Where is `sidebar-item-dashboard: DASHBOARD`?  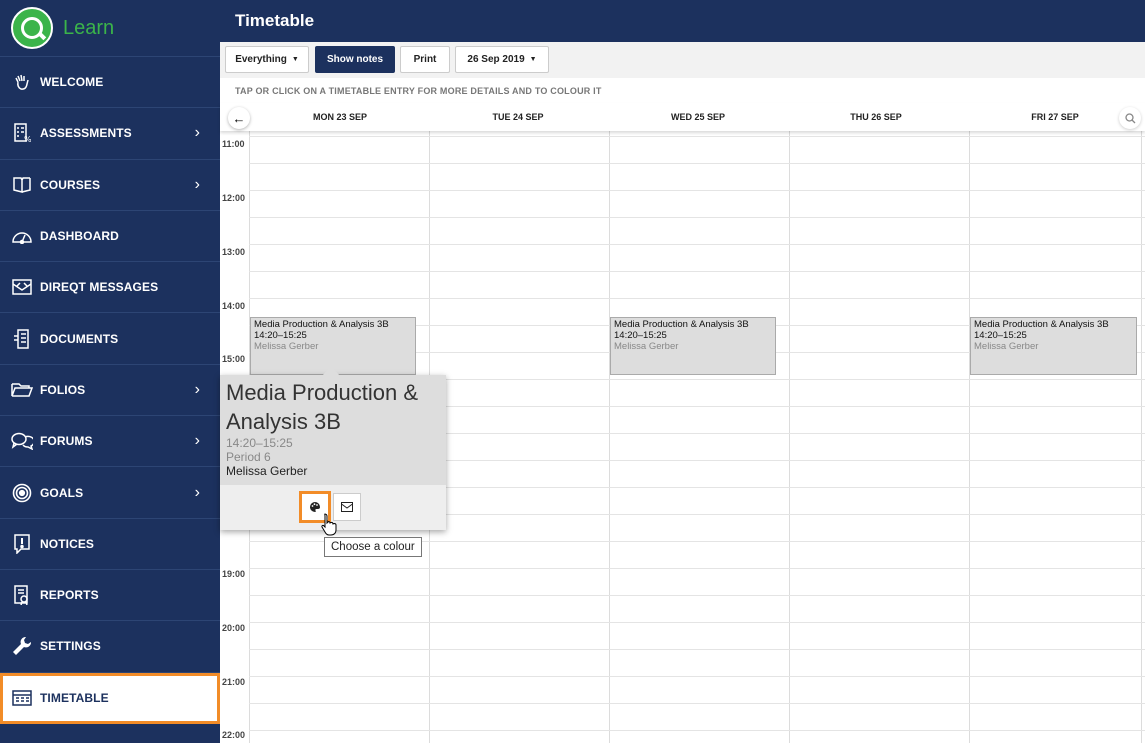 sidebar-item-dashboard: DASHBOARD is located at coordinates (110, 237).